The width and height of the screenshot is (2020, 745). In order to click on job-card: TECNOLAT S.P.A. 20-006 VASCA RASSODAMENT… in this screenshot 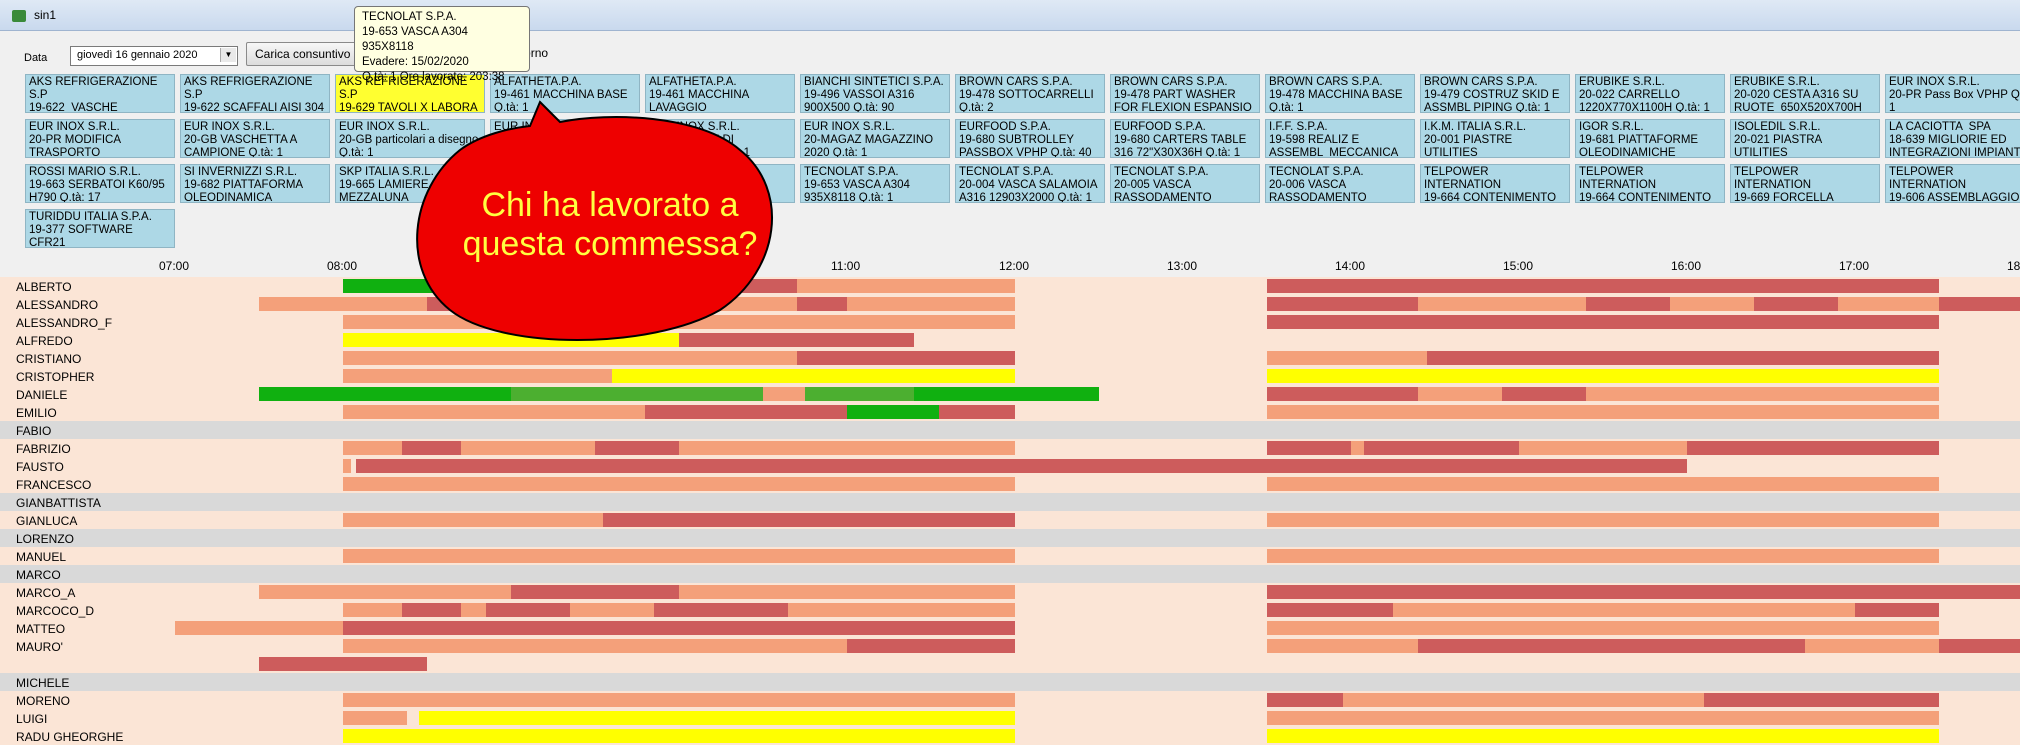, I will do `click(1340, 183)`.